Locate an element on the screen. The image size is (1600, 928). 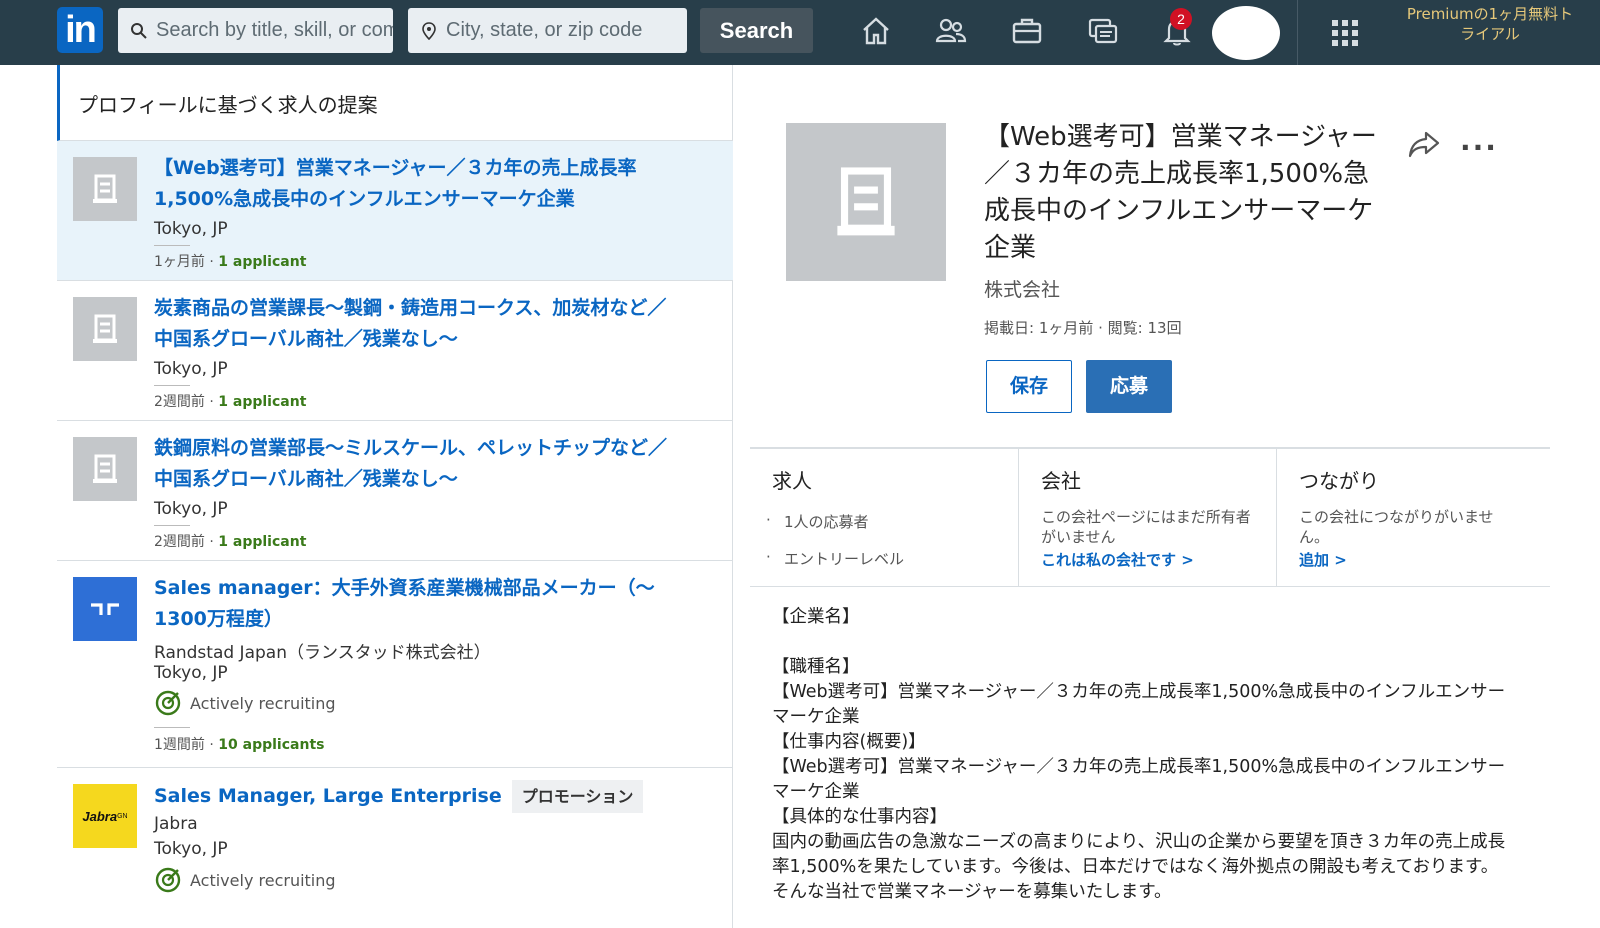
keyword-search-box is located at coordinates (255, 30).